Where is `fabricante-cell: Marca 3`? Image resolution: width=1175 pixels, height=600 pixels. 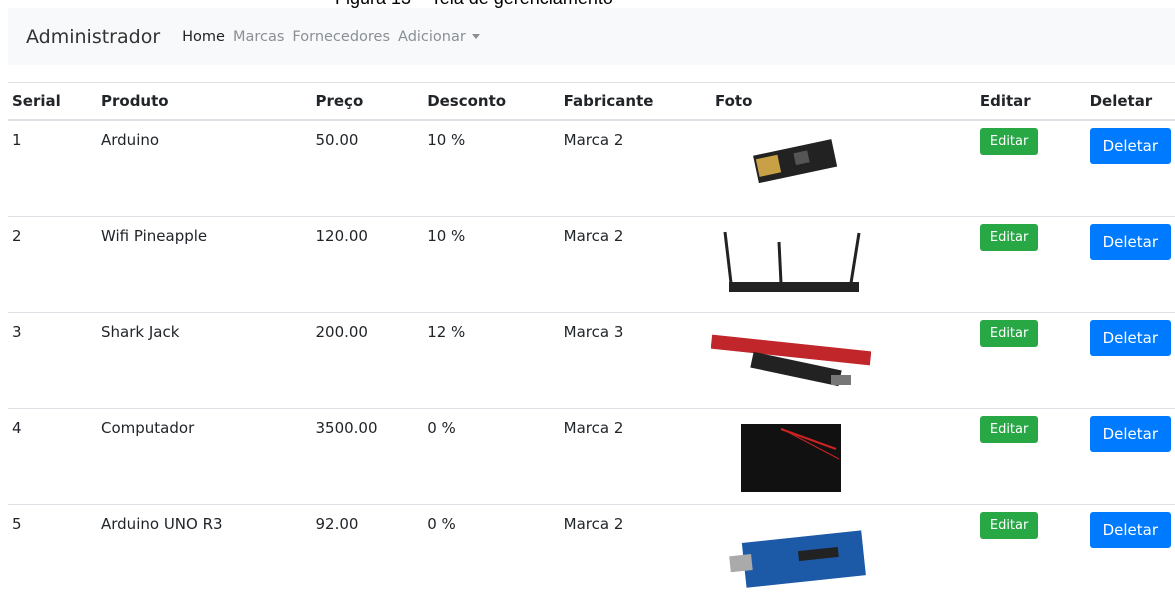 fabricante-cell: Marca 3 is located at coordinates (635, 361).